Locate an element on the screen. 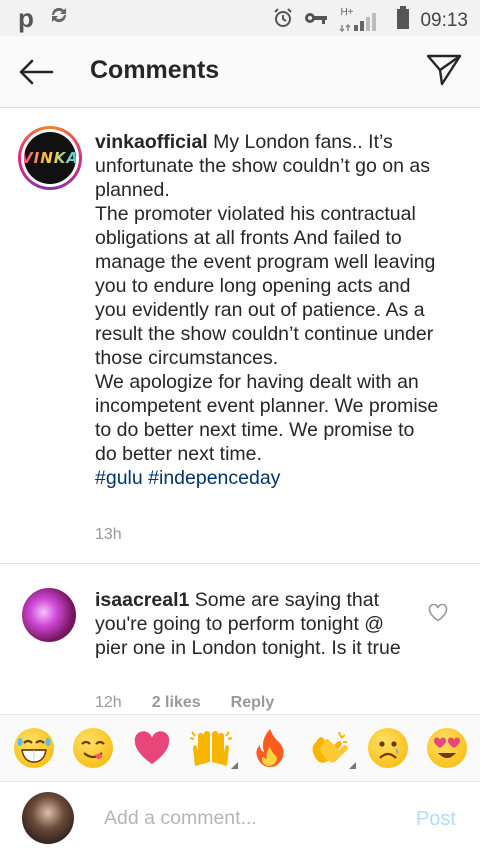  reply-button: Reply is located at coordinates (253, 703).